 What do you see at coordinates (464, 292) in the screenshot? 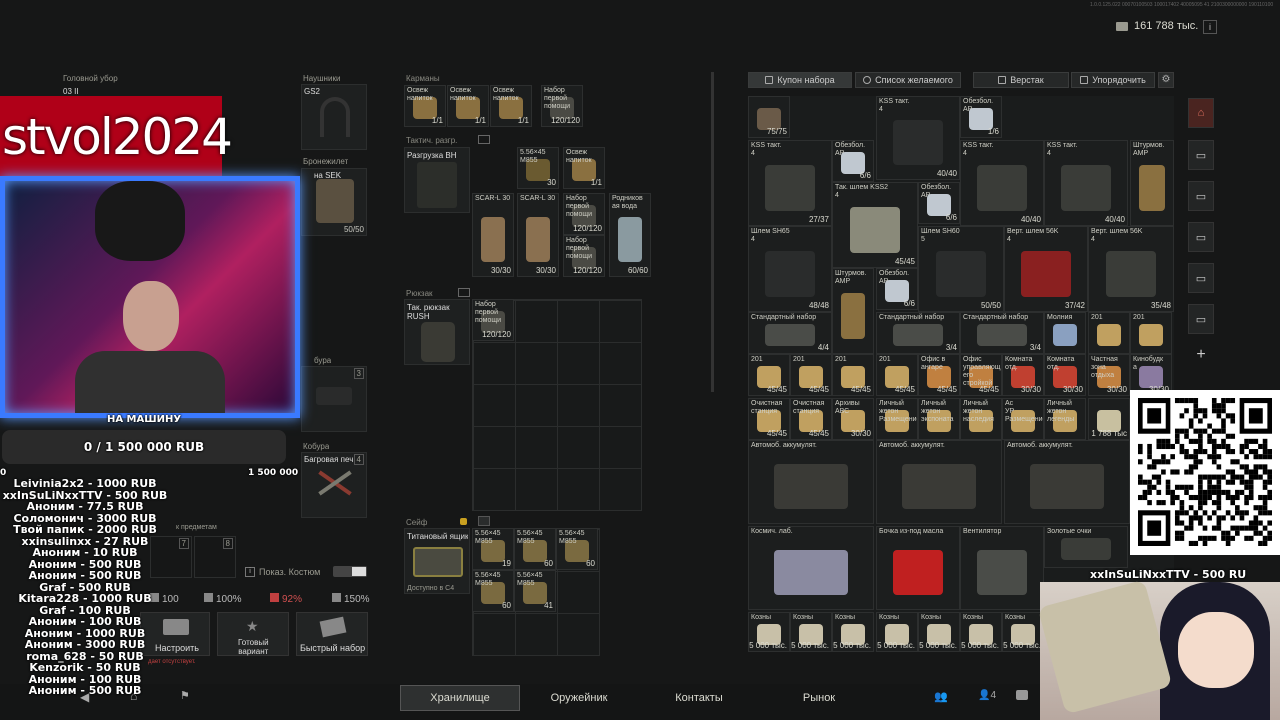
I see `backpack-settings-icon` at bounding box center [464, 292].